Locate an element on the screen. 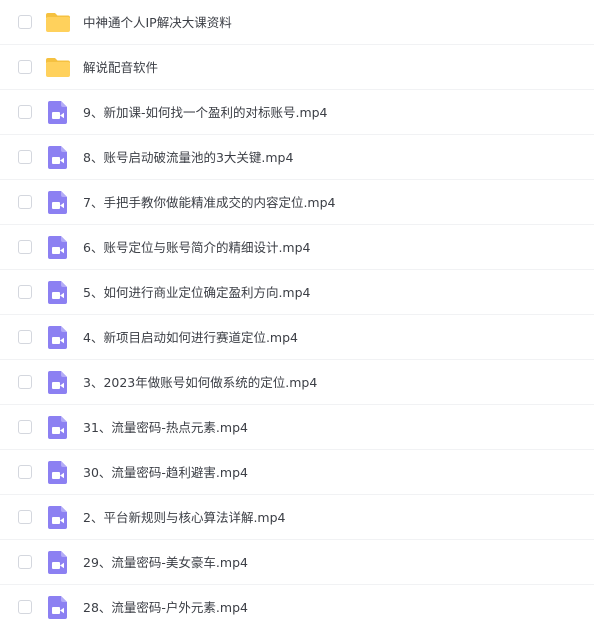 The image size is (594, 628). file-row: 5、如何进行商业定位确定盈利方向.mp4 is located at coordinates (297, 292).